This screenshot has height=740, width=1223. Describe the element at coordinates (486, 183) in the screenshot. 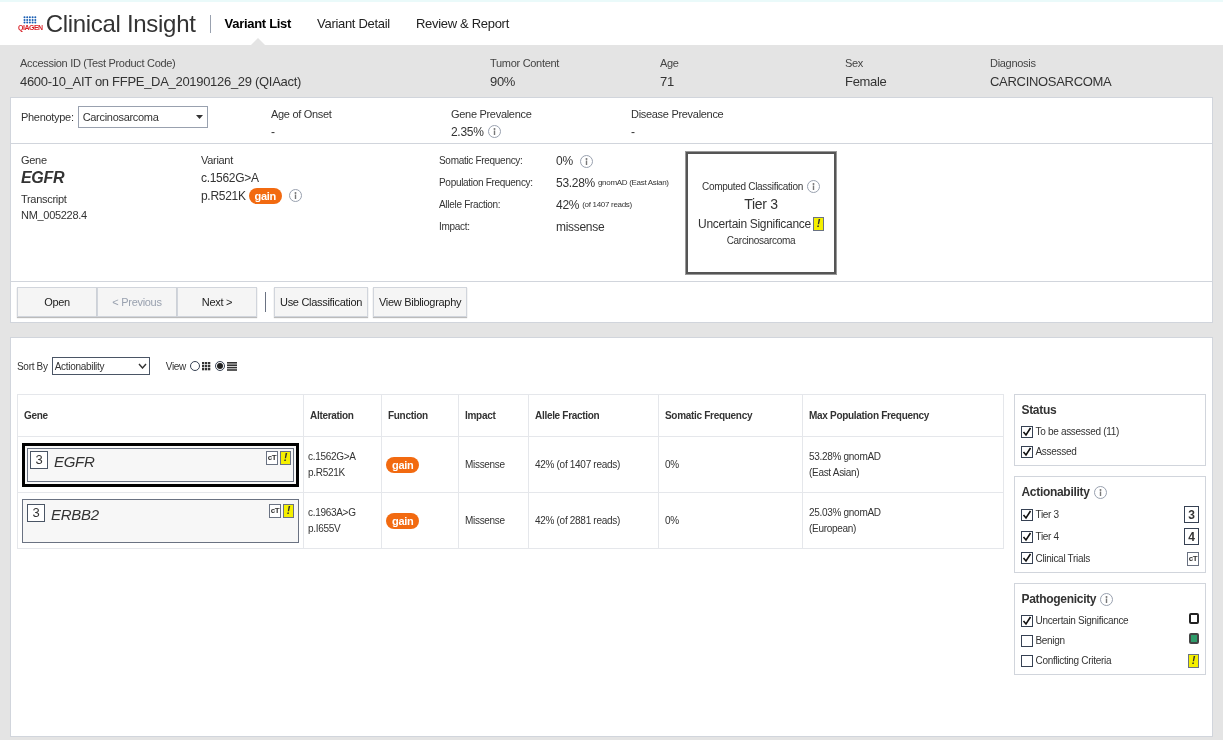

I see `stat-label: Population Frequency:` at that location.